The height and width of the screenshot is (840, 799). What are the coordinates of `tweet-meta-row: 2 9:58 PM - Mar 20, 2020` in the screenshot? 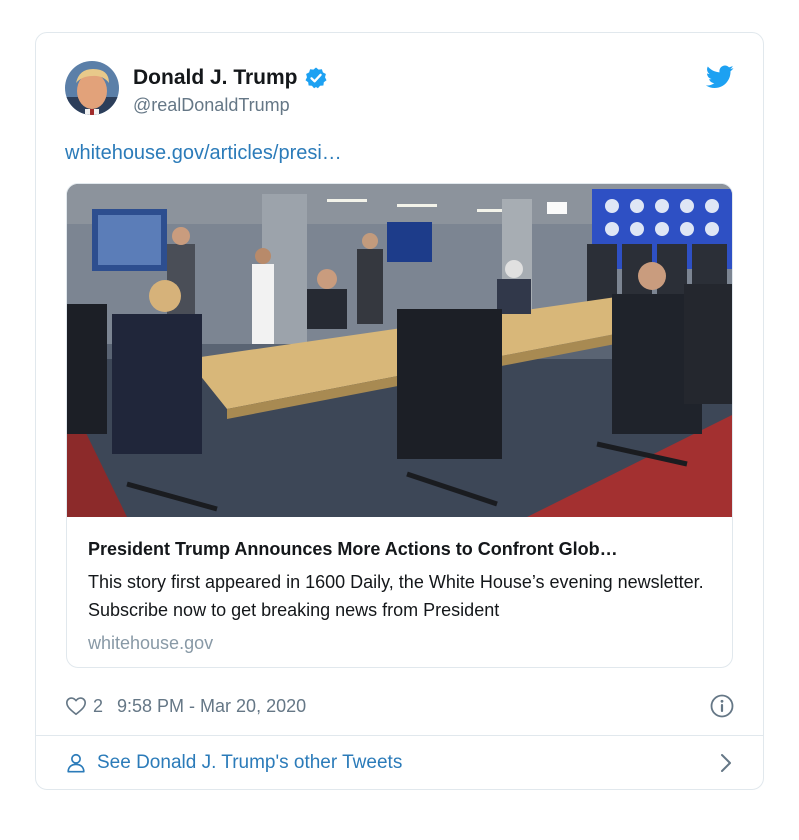 It's located at (399, 706).